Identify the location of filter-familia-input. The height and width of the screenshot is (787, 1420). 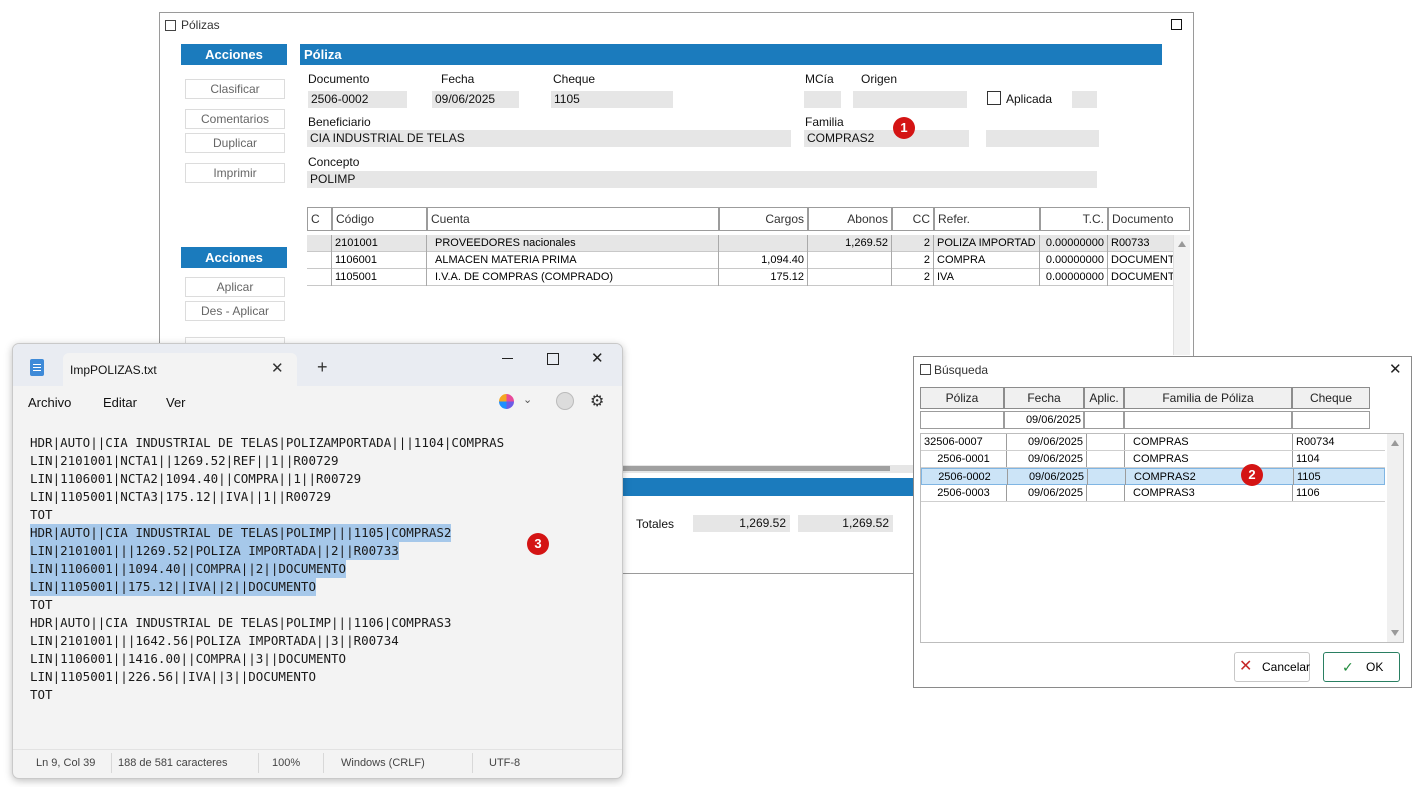
(1208, 420).